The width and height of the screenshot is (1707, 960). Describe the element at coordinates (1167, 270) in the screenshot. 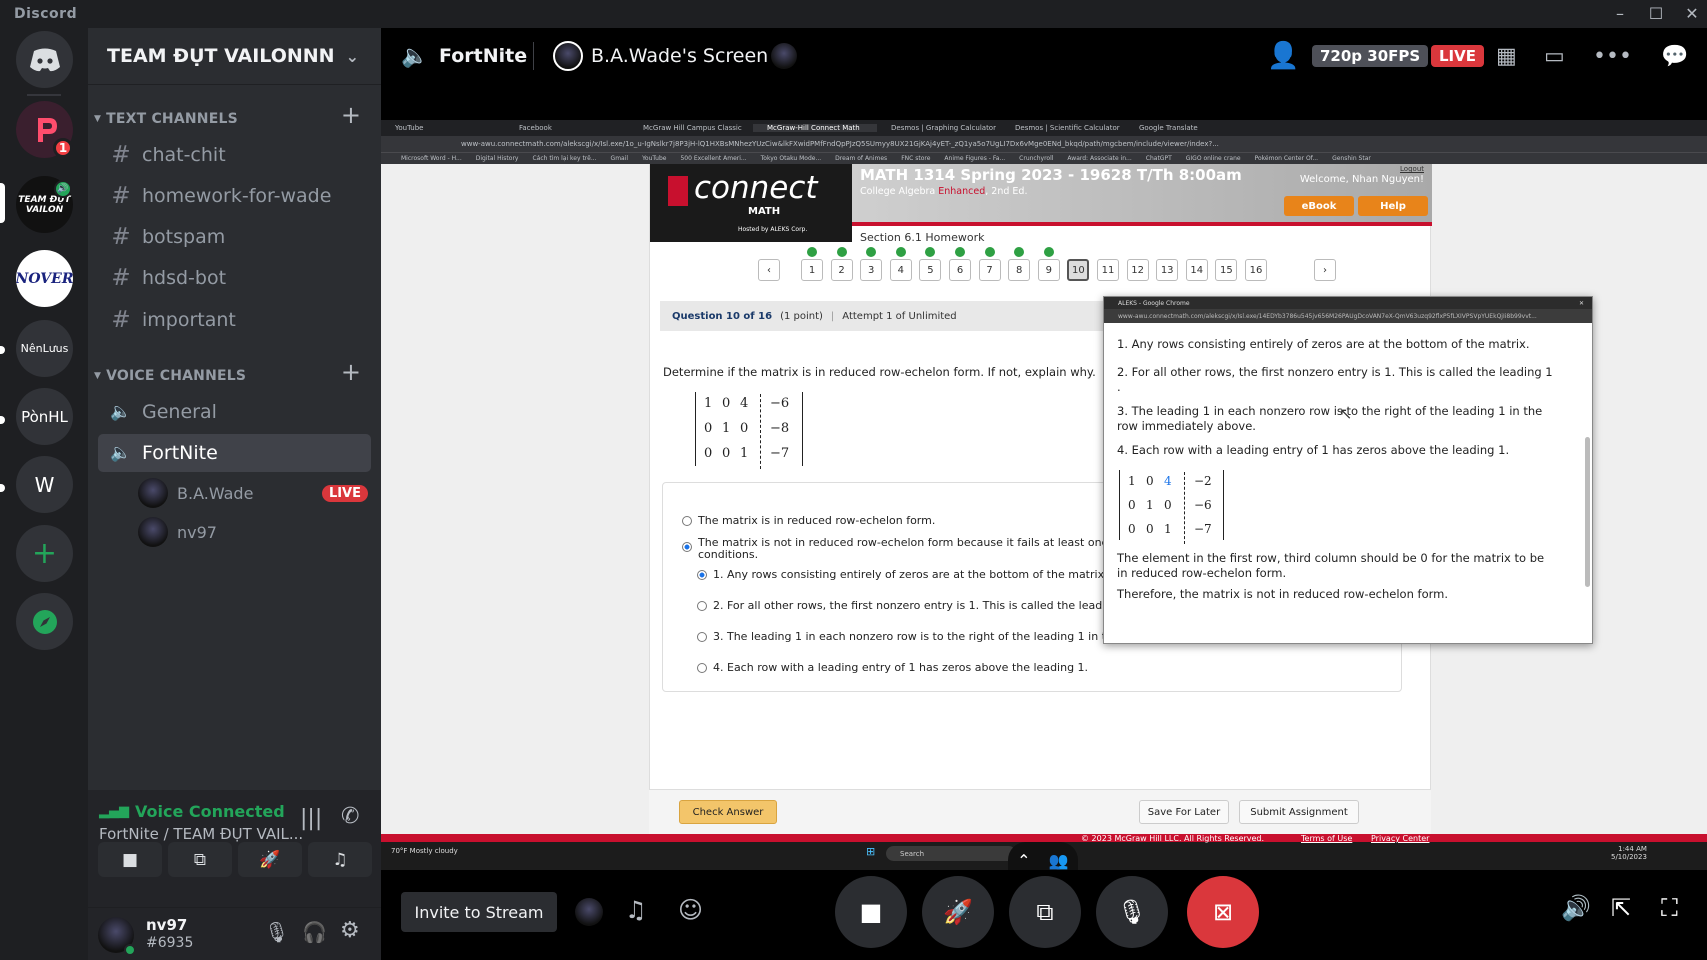

I see `question-nav-13: 13` at that location.